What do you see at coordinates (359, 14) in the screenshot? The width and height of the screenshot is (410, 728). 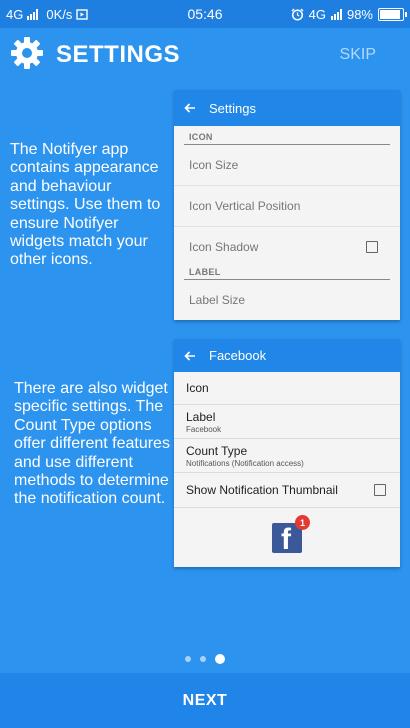 I see `battery-percent: 98%` at bounding box center [359, 14].